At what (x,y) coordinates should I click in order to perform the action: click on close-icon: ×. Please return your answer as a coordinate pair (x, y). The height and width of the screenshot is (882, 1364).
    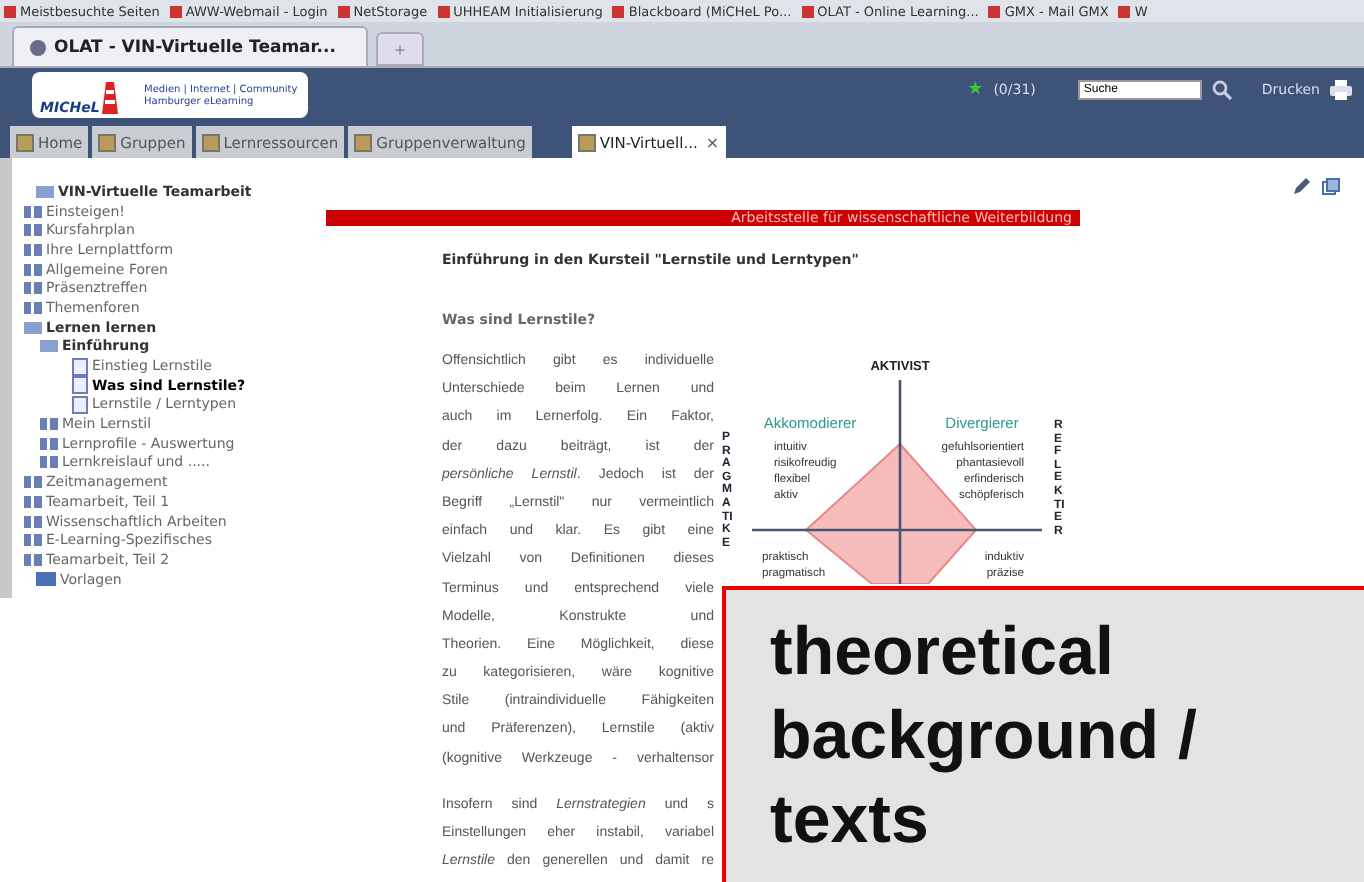
    Looking at the image, I should click on (712, 142).